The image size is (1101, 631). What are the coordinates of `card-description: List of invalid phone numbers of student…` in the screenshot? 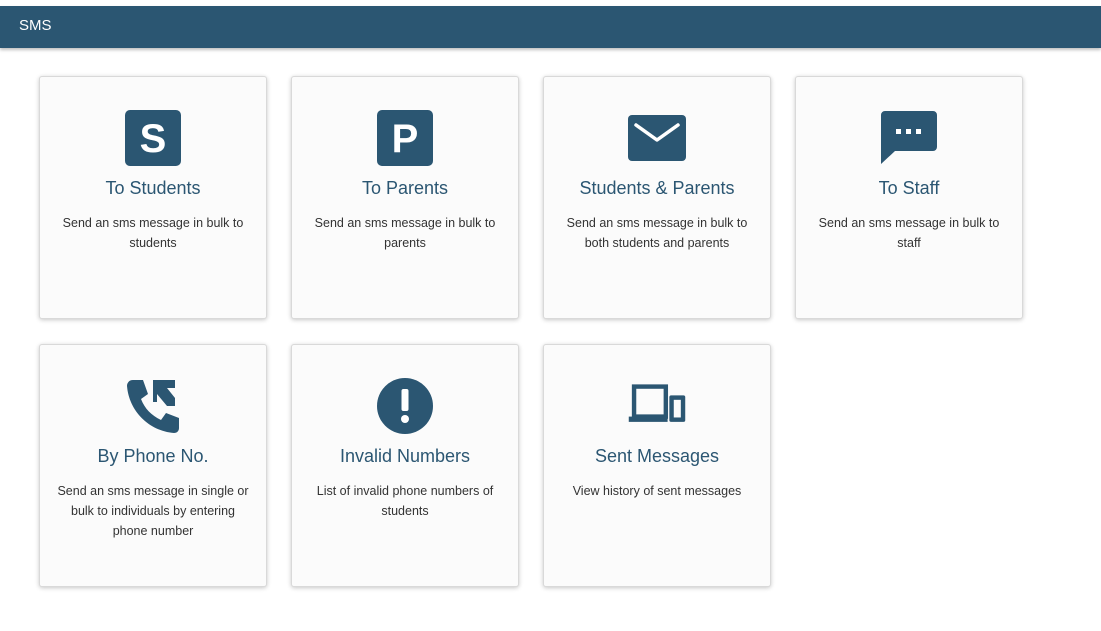 It's located at (405, 501).